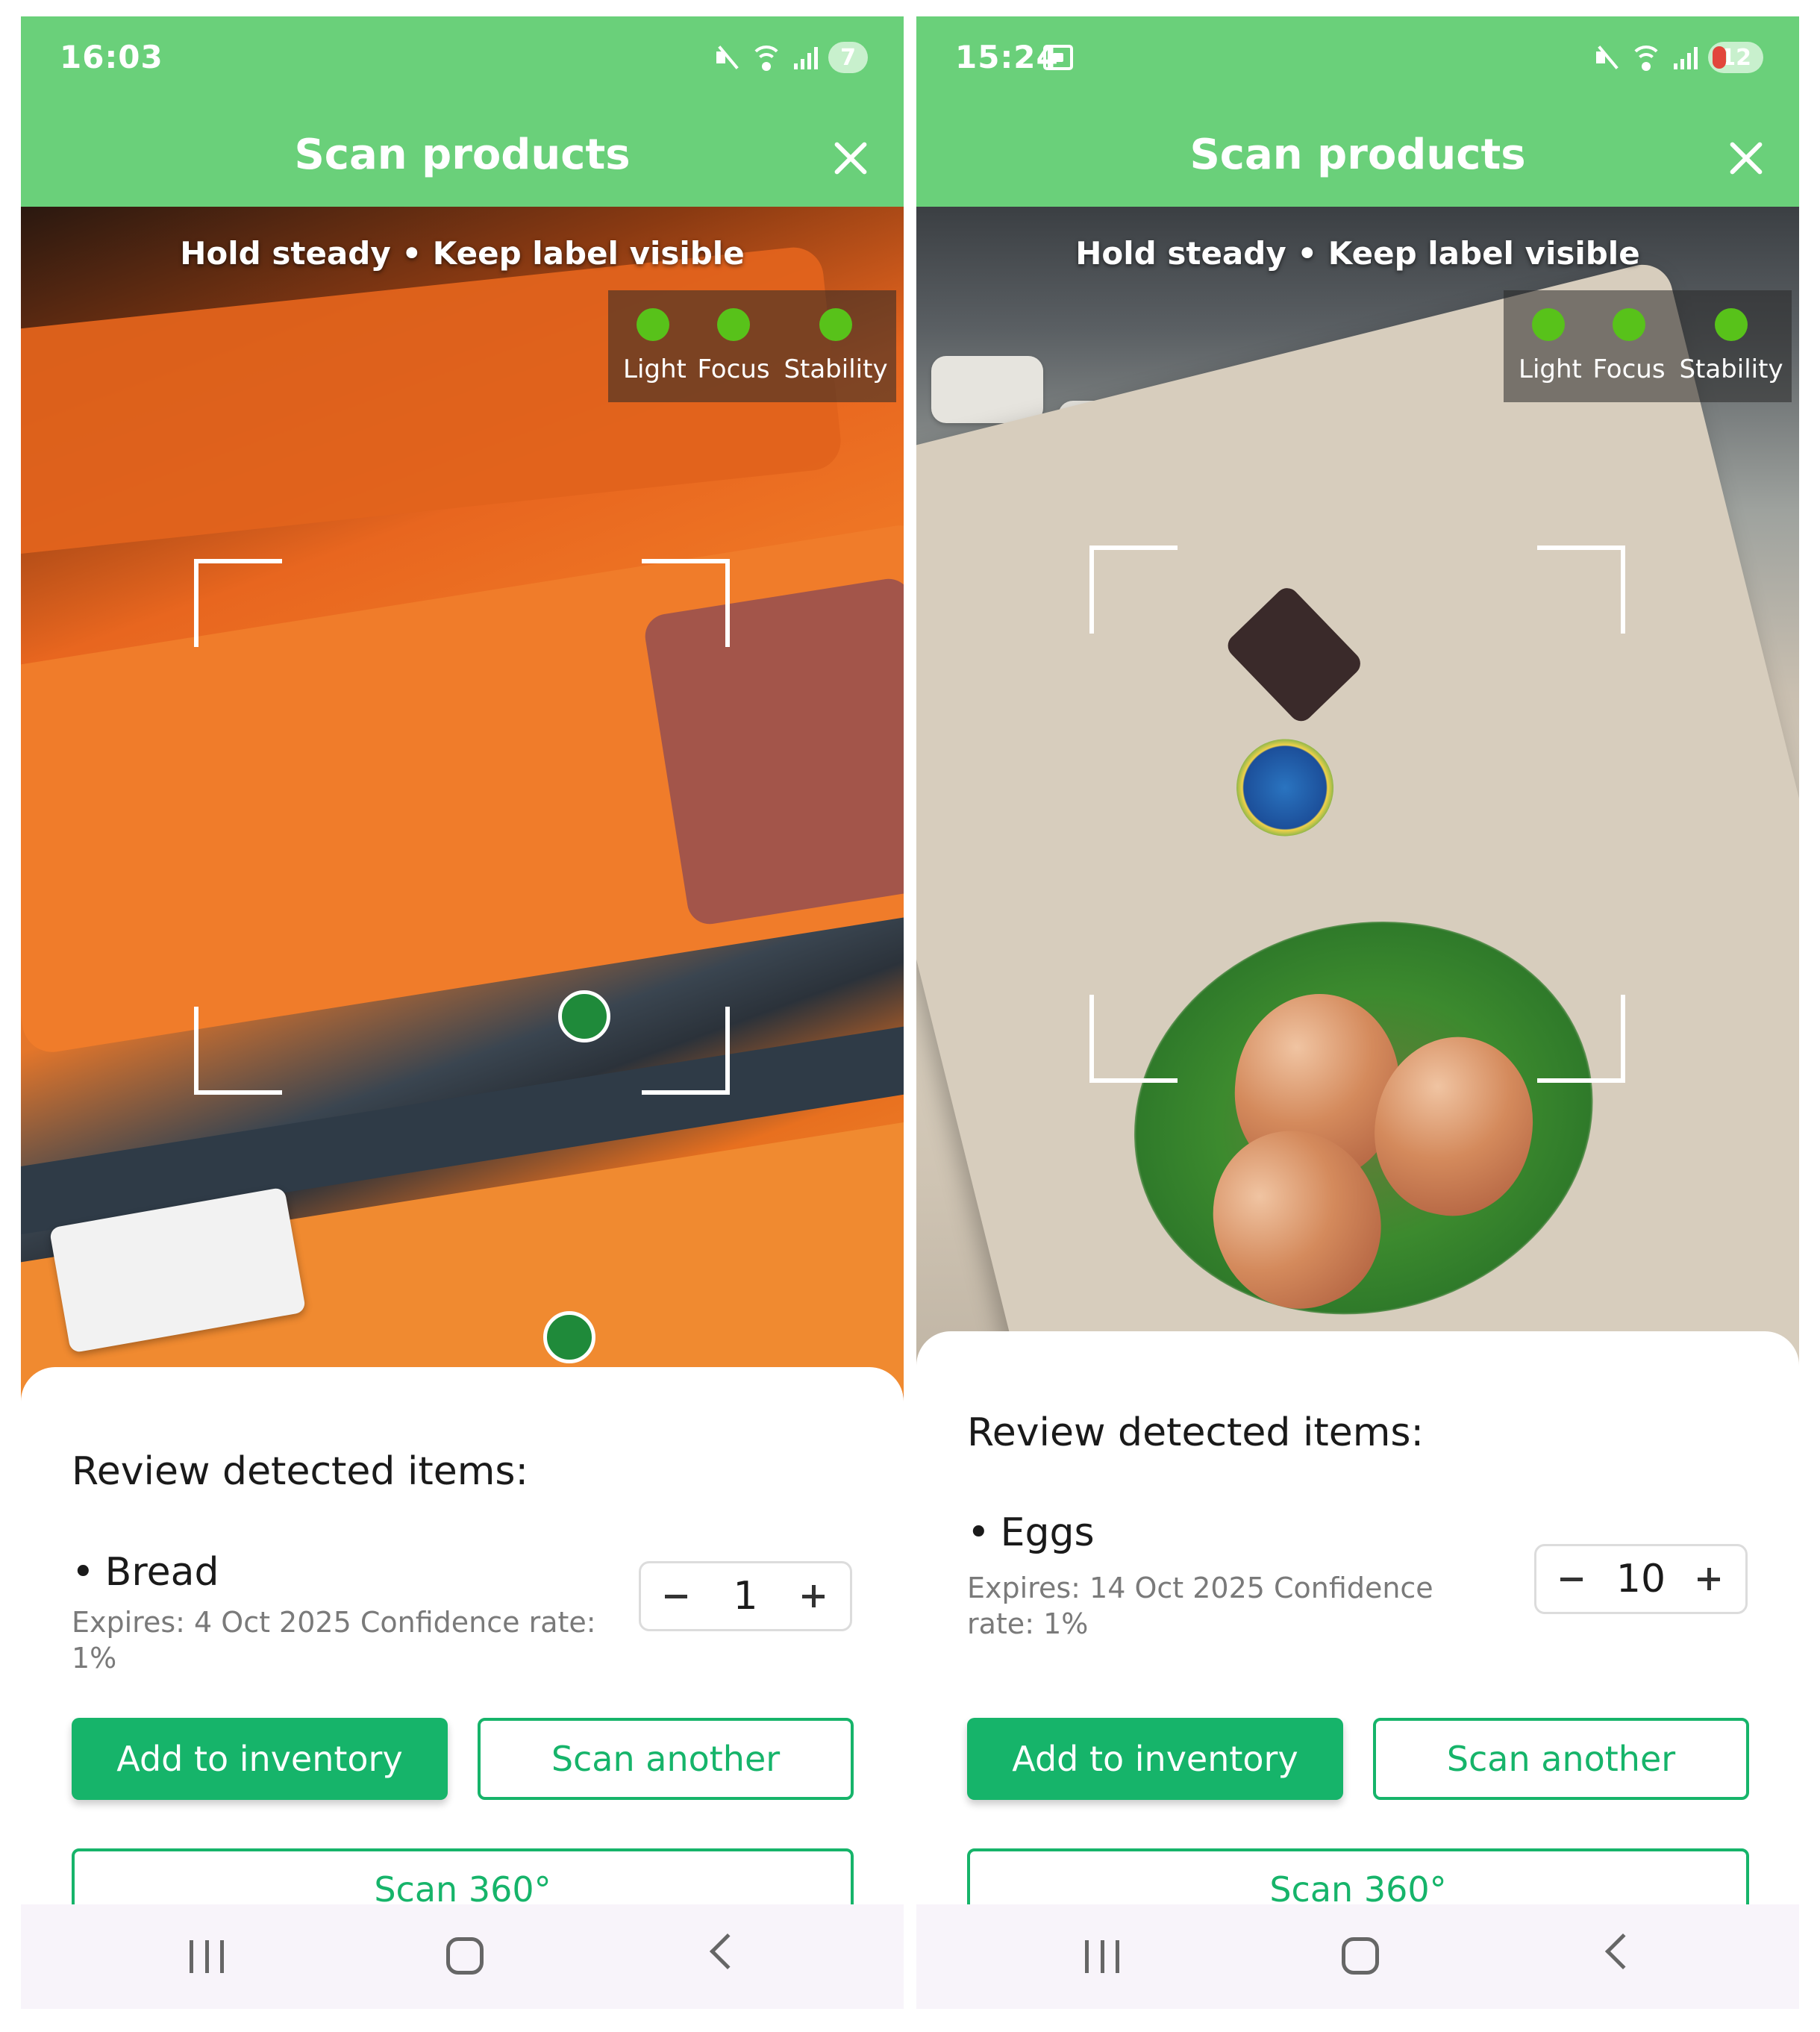 Image resolution: width=1820 pixels, height=2032 pixels. What do you see at coordinates (462, 63) in the screenshot?
I see `status-bar: 16:03 7` at bounding box center [462, 63].